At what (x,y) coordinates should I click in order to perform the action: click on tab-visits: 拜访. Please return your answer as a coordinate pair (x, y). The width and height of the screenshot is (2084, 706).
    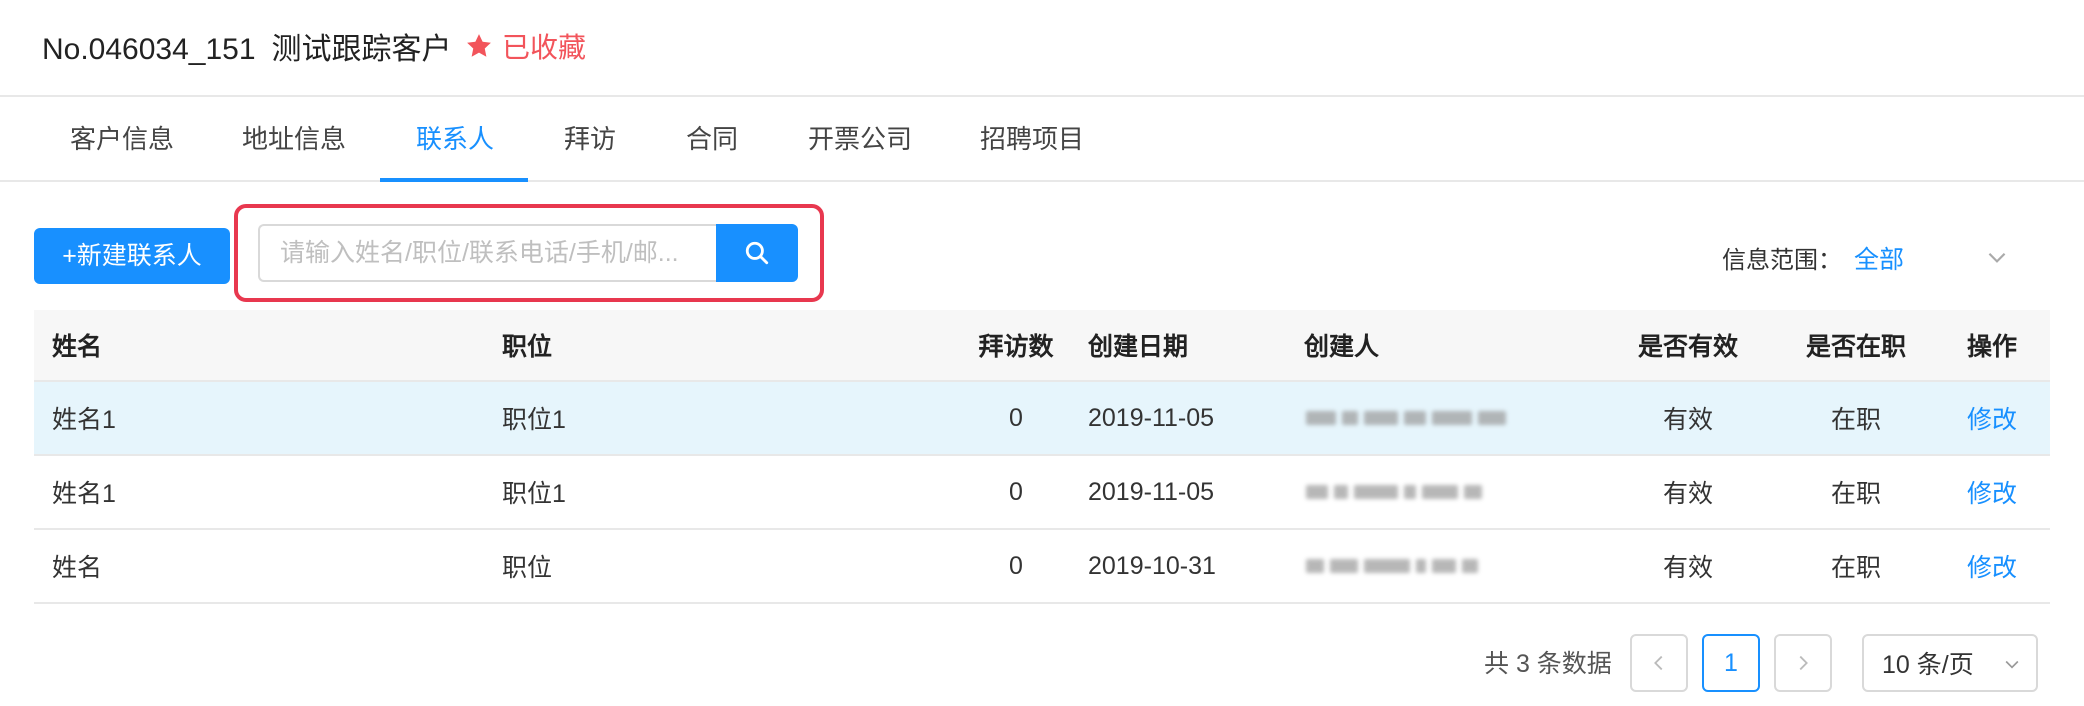
    Looking at the image, I should click on (590, 140).